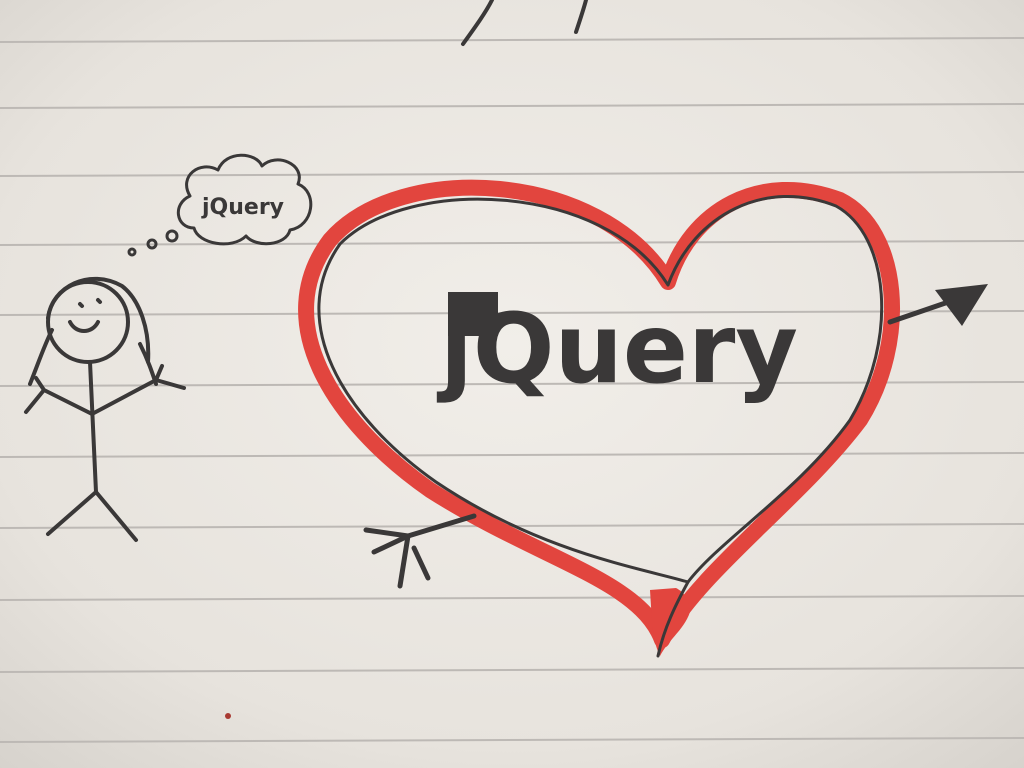 The height and width of the screenshot is (768, 1024). I want to click on figure-right-eye, so click(99, 301).